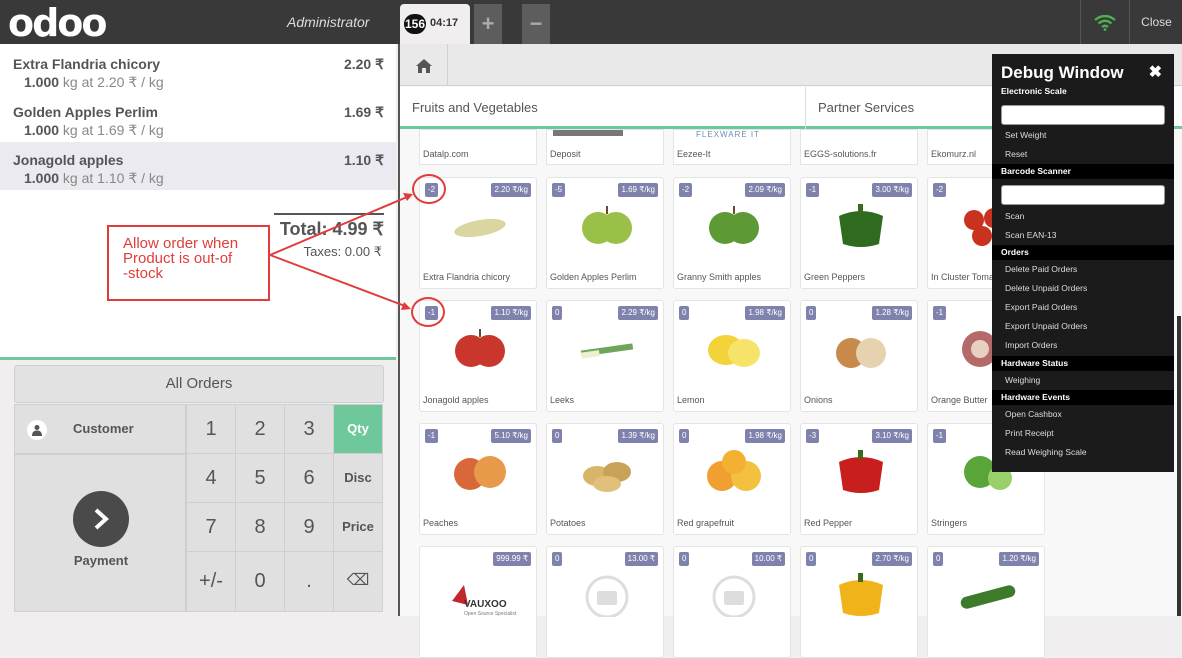 Image resolution: width=1182 pixels, height=658 pixels. Describe the element at coordinates (178, 258) in the screenshot. I see `annotation-line: Product is out-of` at that location.